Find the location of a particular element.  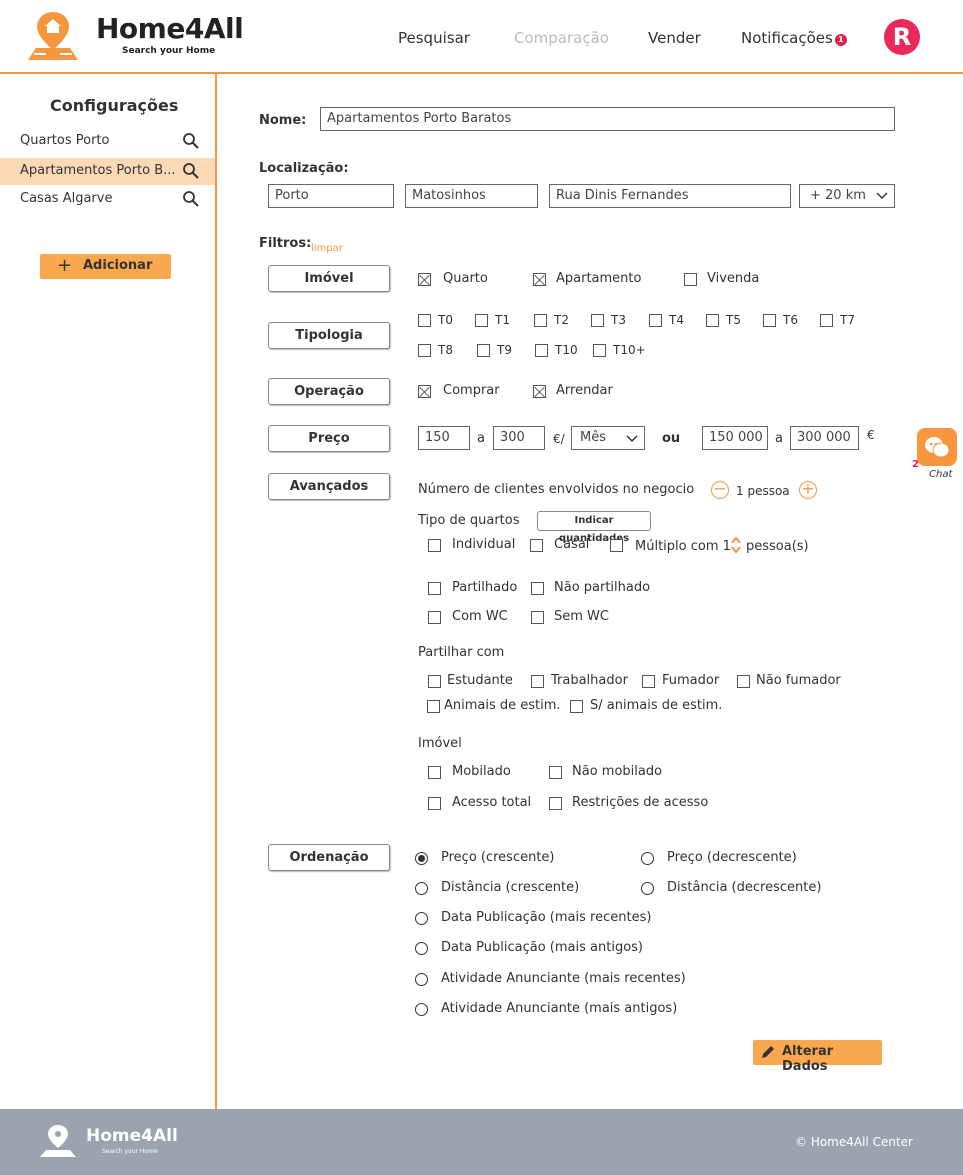

checkbox-t10 is located at coordinates (541, 350).